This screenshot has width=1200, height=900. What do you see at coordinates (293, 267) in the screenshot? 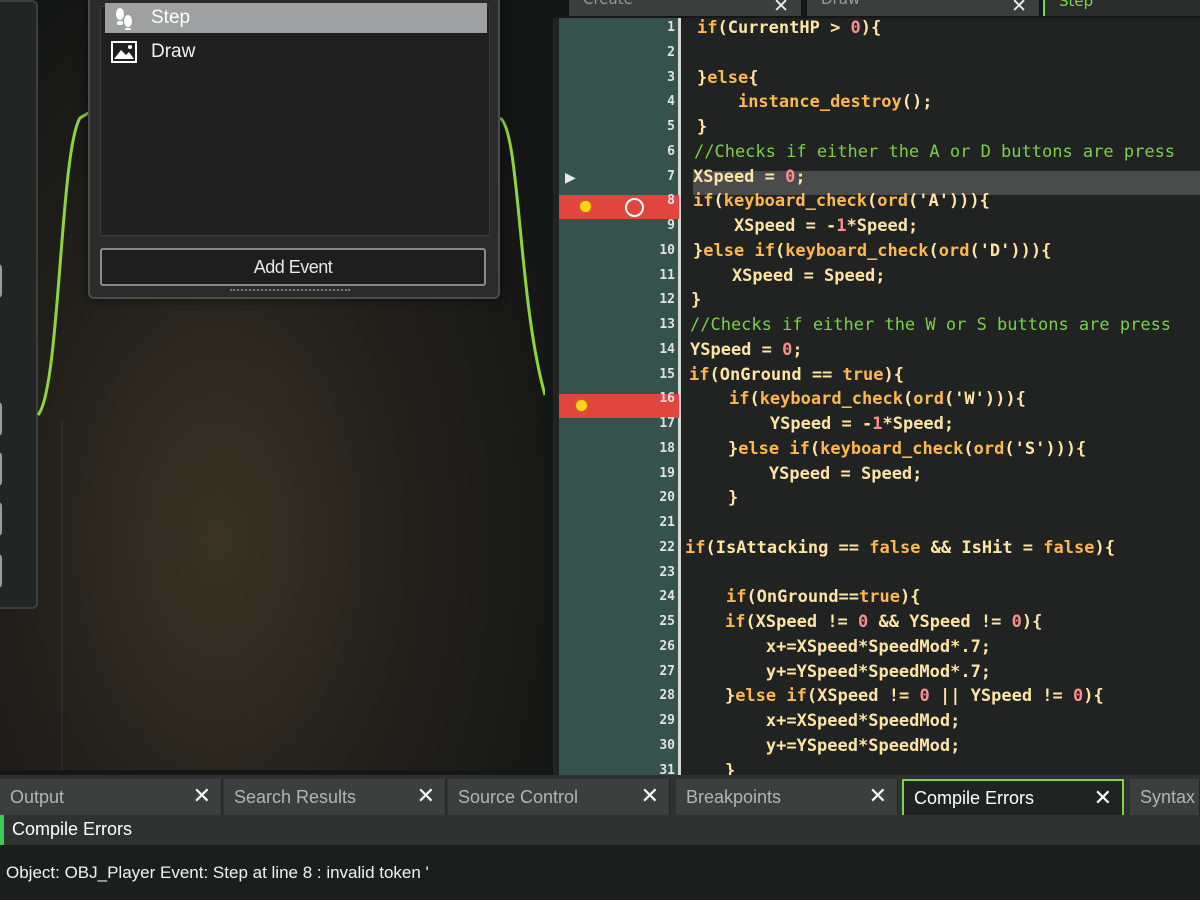
I see `add-event-button: Add Event` at bounding box center [293, 267].